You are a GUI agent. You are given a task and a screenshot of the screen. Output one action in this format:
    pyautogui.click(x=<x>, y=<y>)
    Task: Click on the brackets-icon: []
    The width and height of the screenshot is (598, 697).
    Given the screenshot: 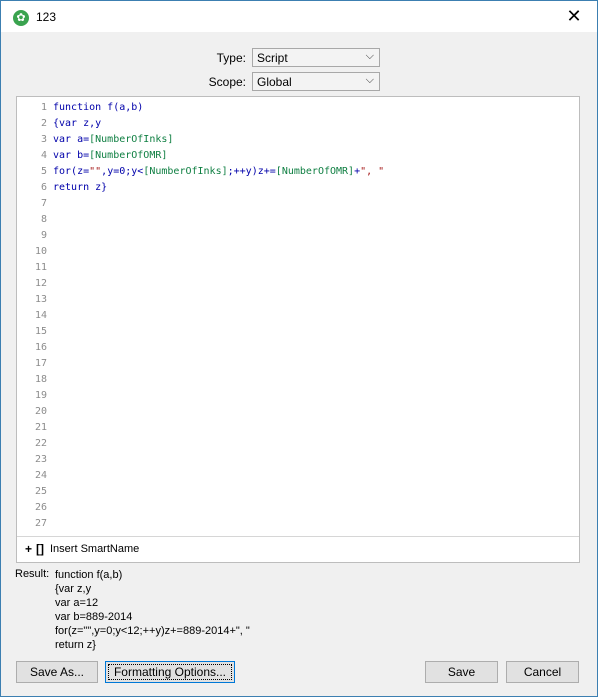 What is the action you would take?
    pyautogui.click(x=40, y=549)
    